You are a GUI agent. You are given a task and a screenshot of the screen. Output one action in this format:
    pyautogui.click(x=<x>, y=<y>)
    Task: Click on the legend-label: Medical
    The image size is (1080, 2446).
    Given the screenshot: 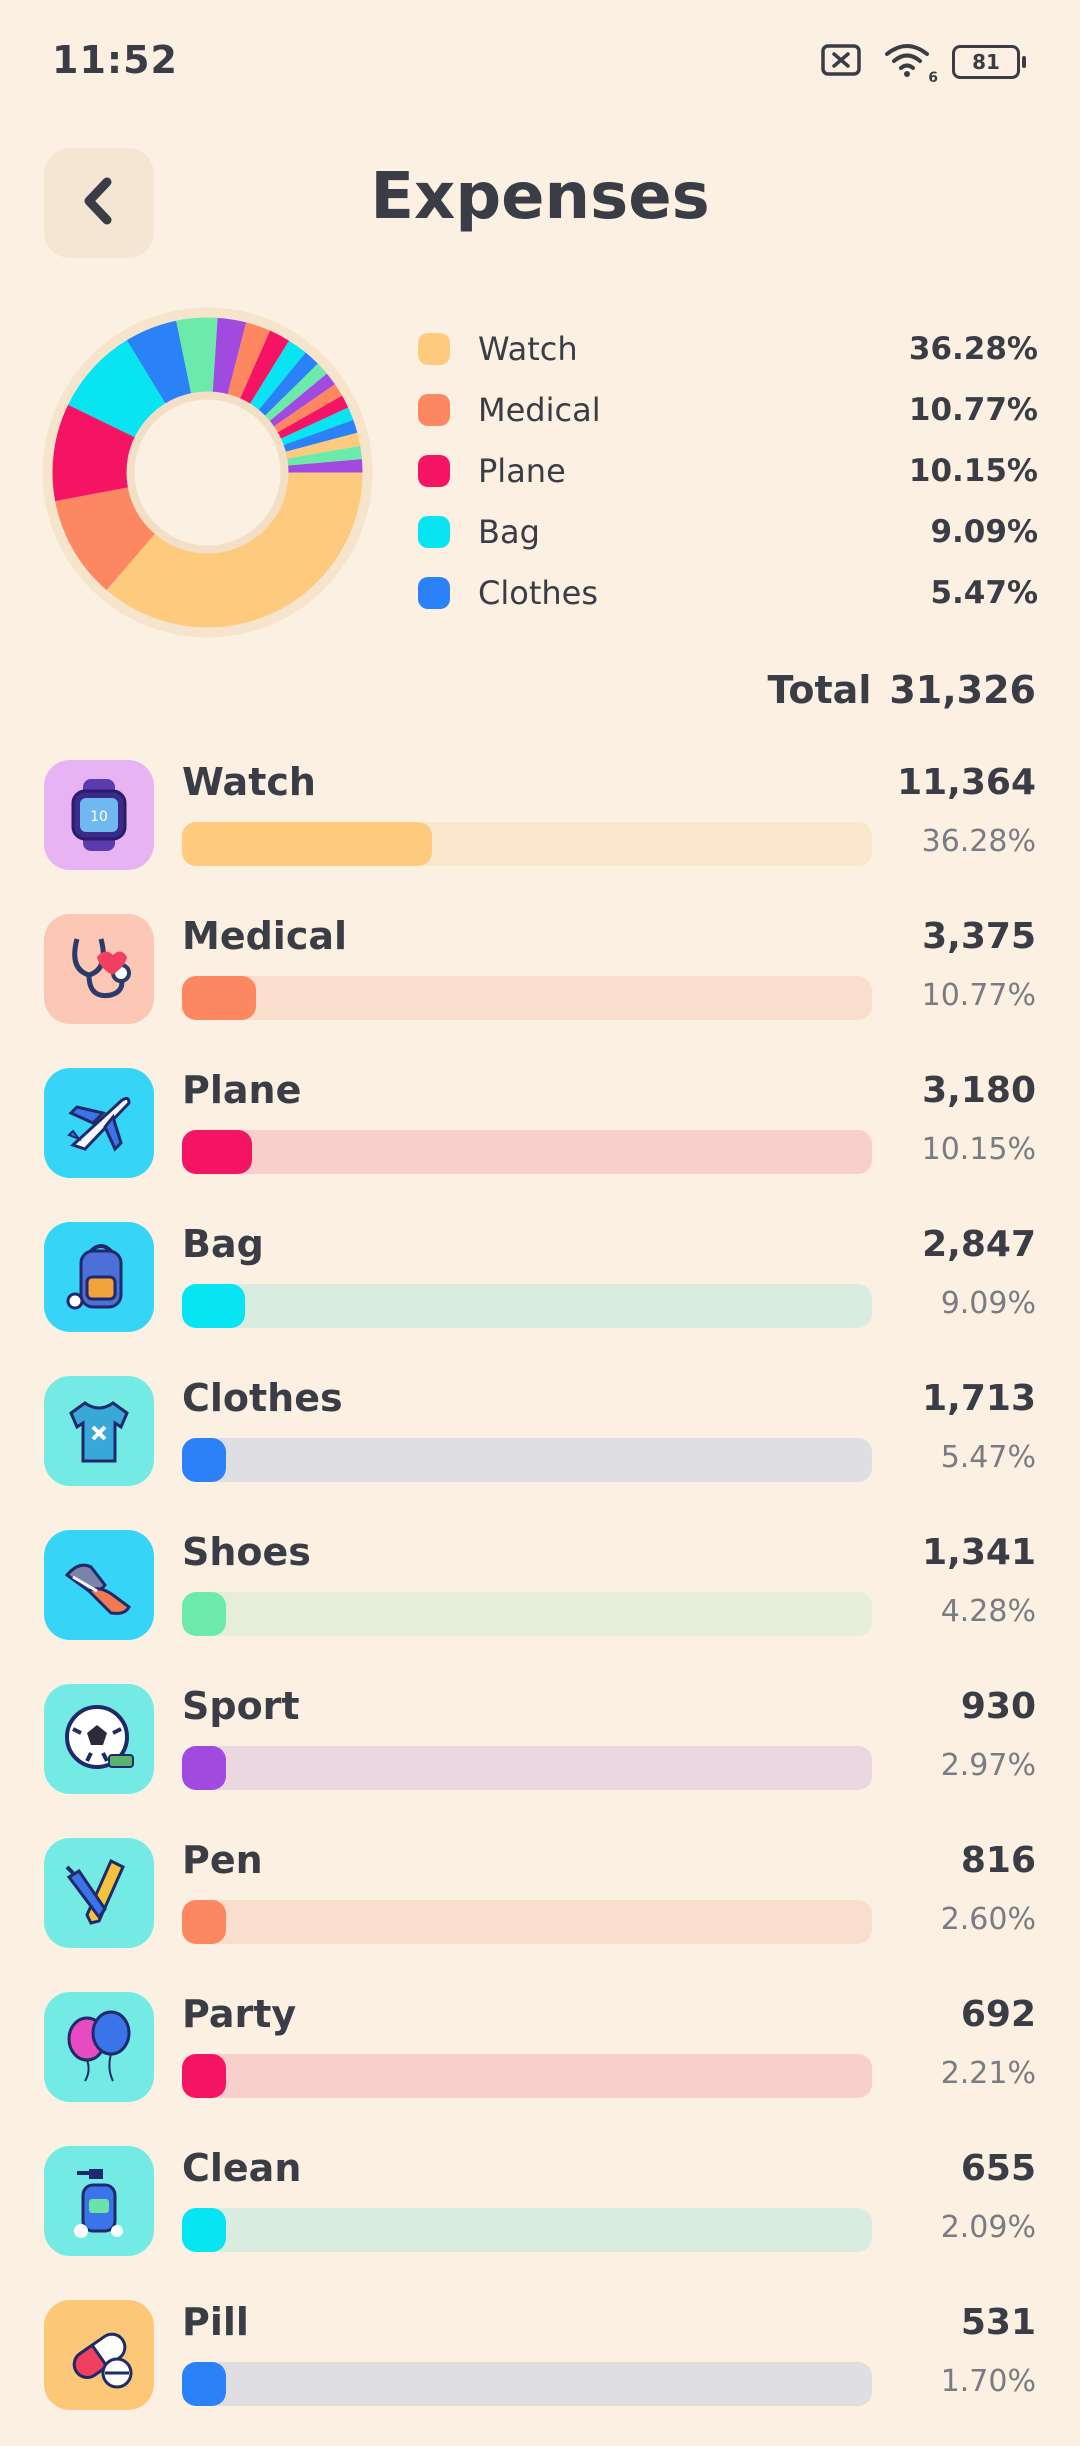 What is the action you would take?
    pyautogui.click(x=539, y=409)
    